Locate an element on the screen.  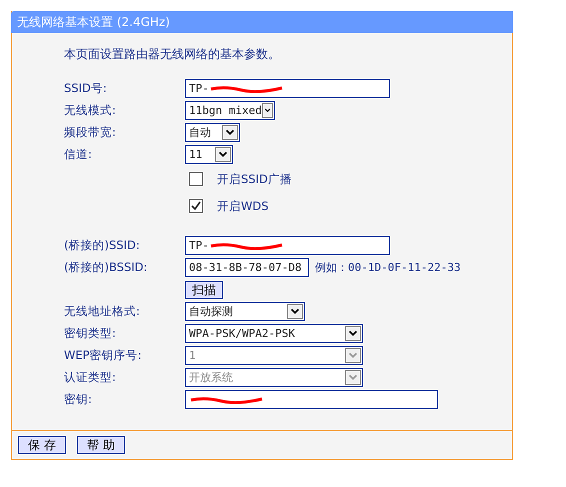
field-label: (桥接的)SSID: is located at coordinates (102, 245).